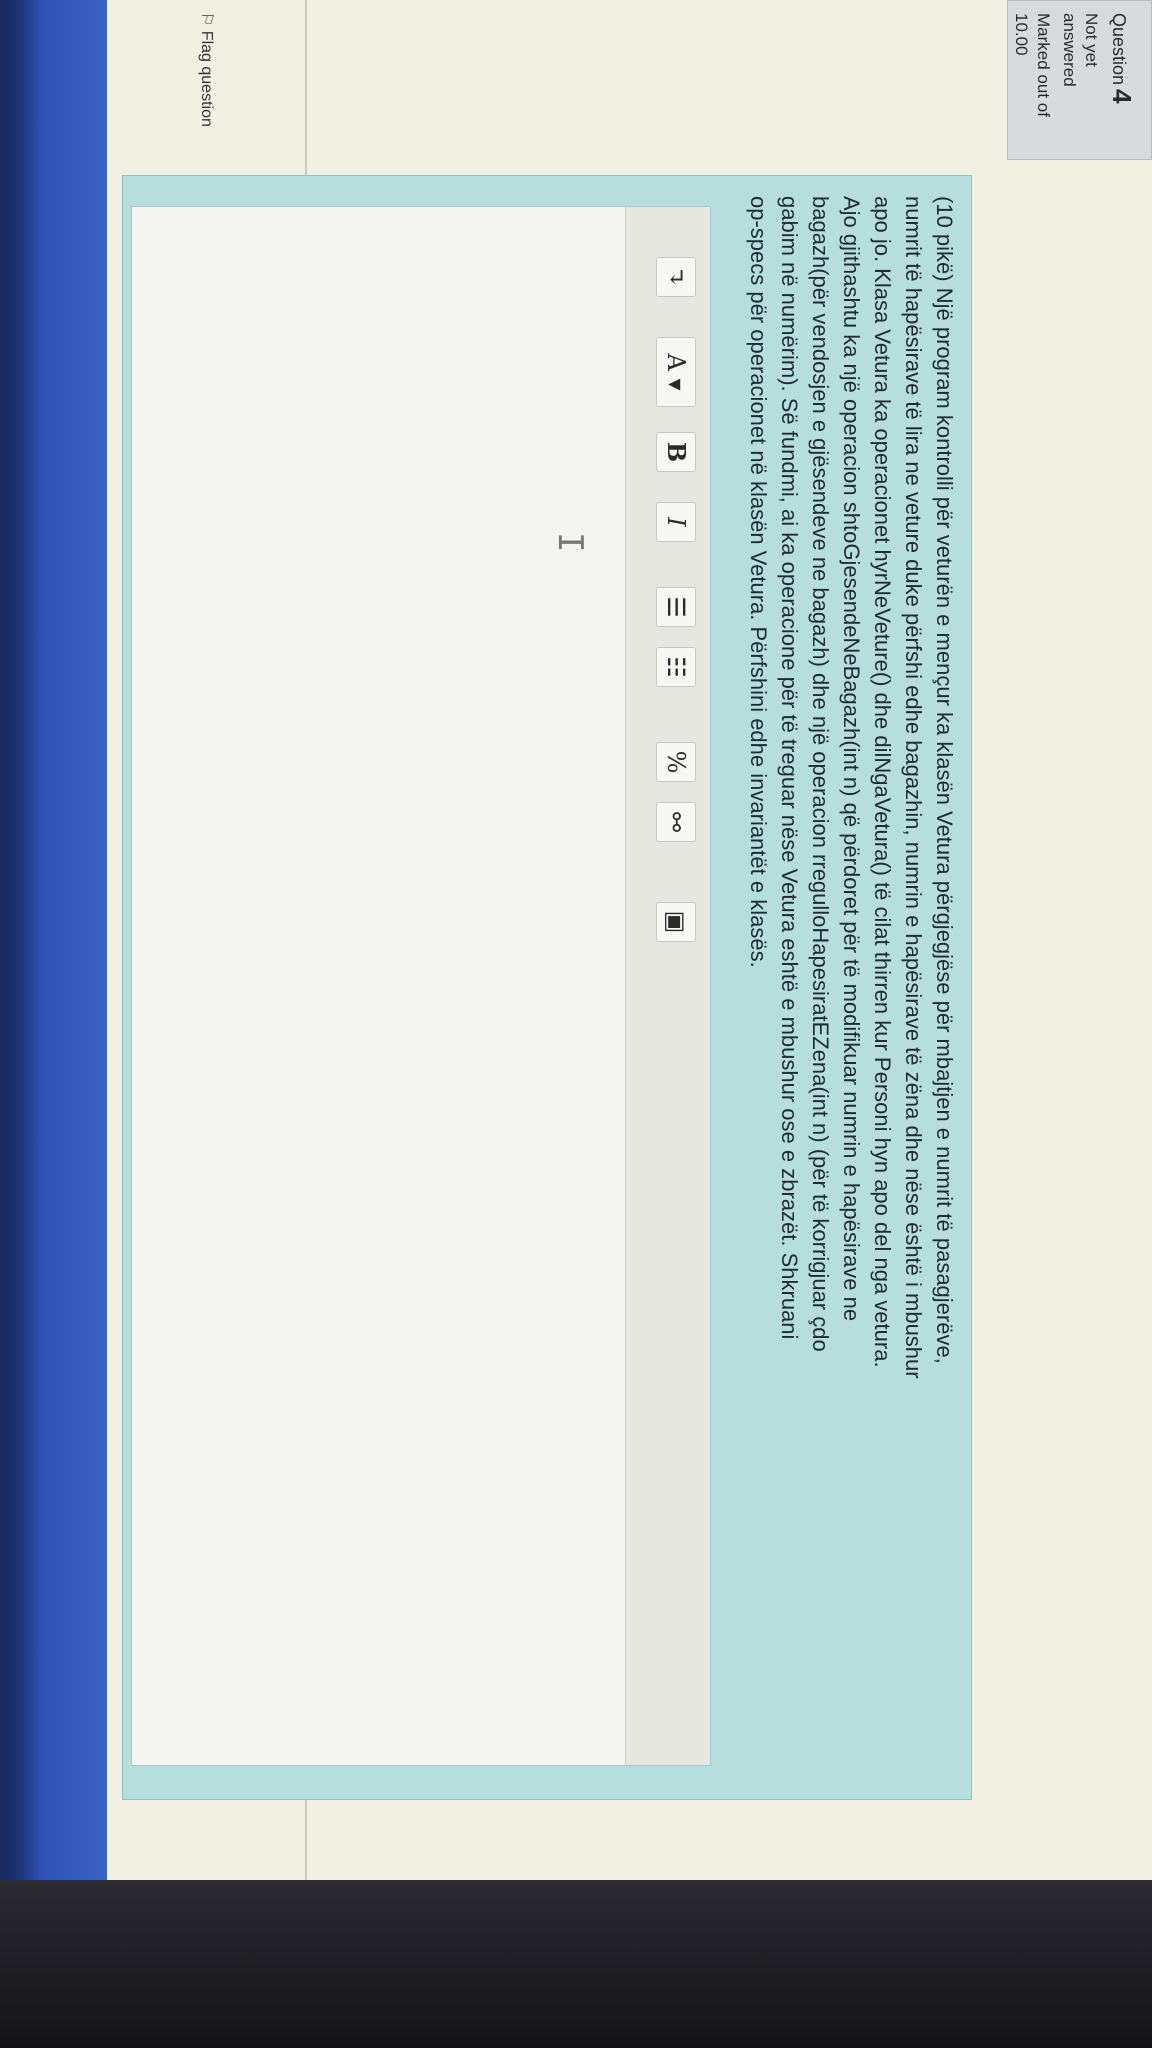  I want to click on image-icon: ▣, so click(676, 922).